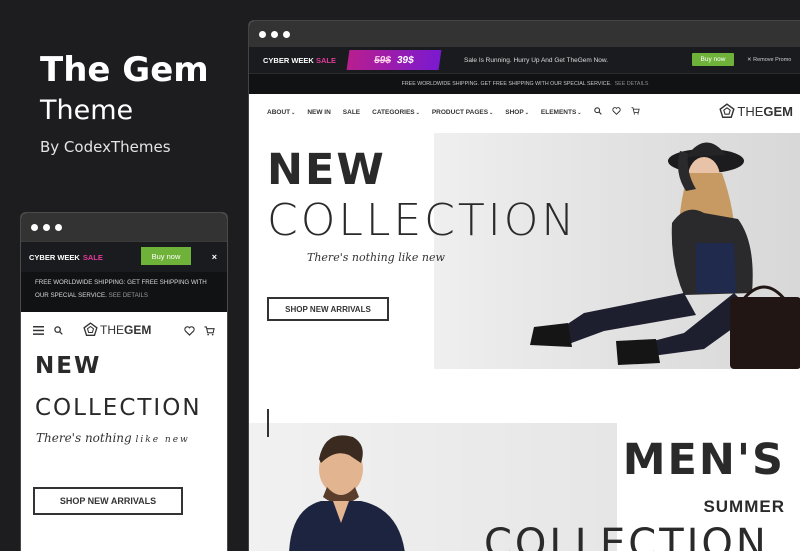 The width and height of the screenshot is (800, 551). What do you see at coordinates (38, 332) in the screenshot?
I see `hamburger-menu-icon` at bounding box center [38, 332].